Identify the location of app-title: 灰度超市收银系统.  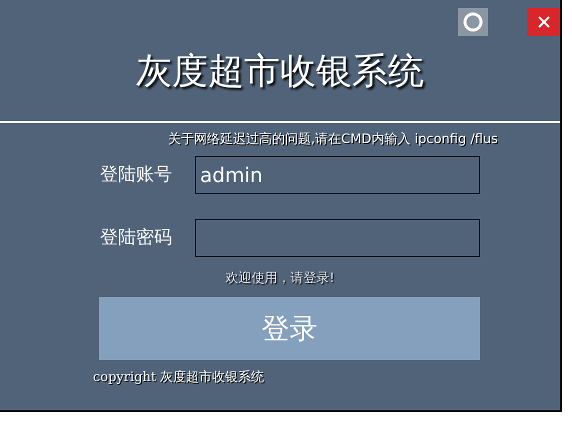
(280, 72).